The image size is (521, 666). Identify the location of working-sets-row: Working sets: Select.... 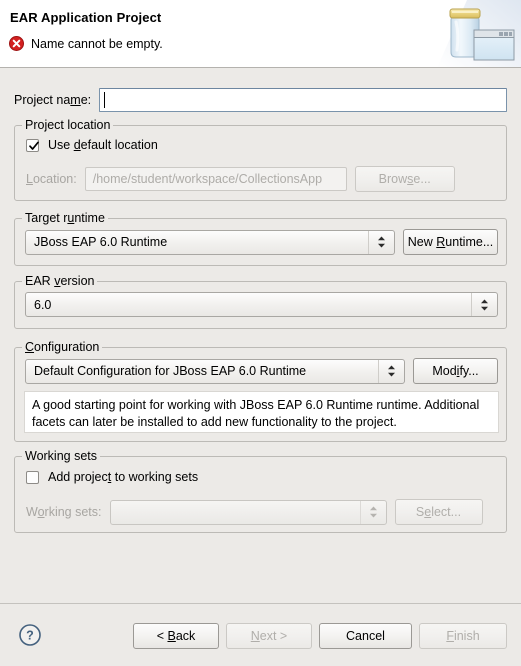
(261, 512).